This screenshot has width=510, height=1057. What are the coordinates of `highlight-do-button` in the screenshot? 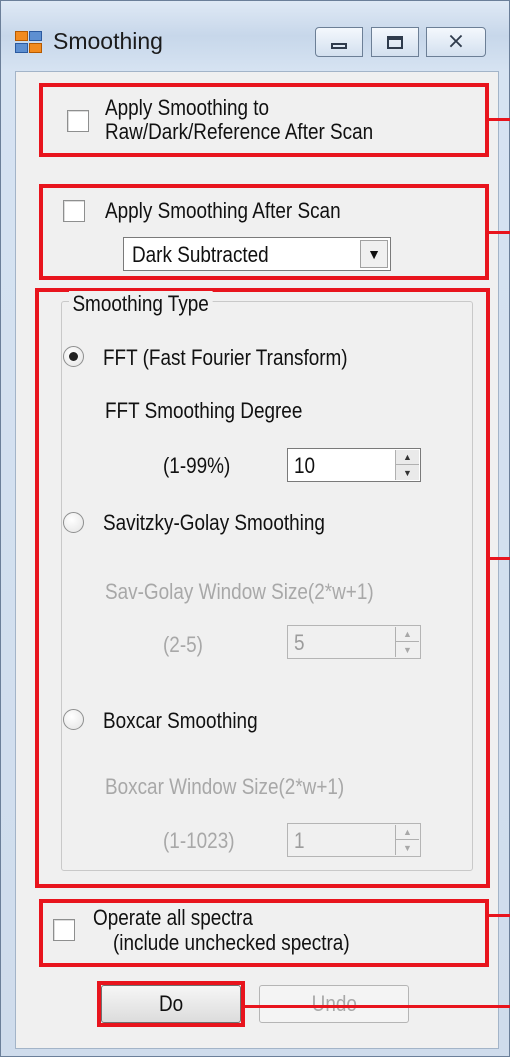 It's located at (171, 1004).